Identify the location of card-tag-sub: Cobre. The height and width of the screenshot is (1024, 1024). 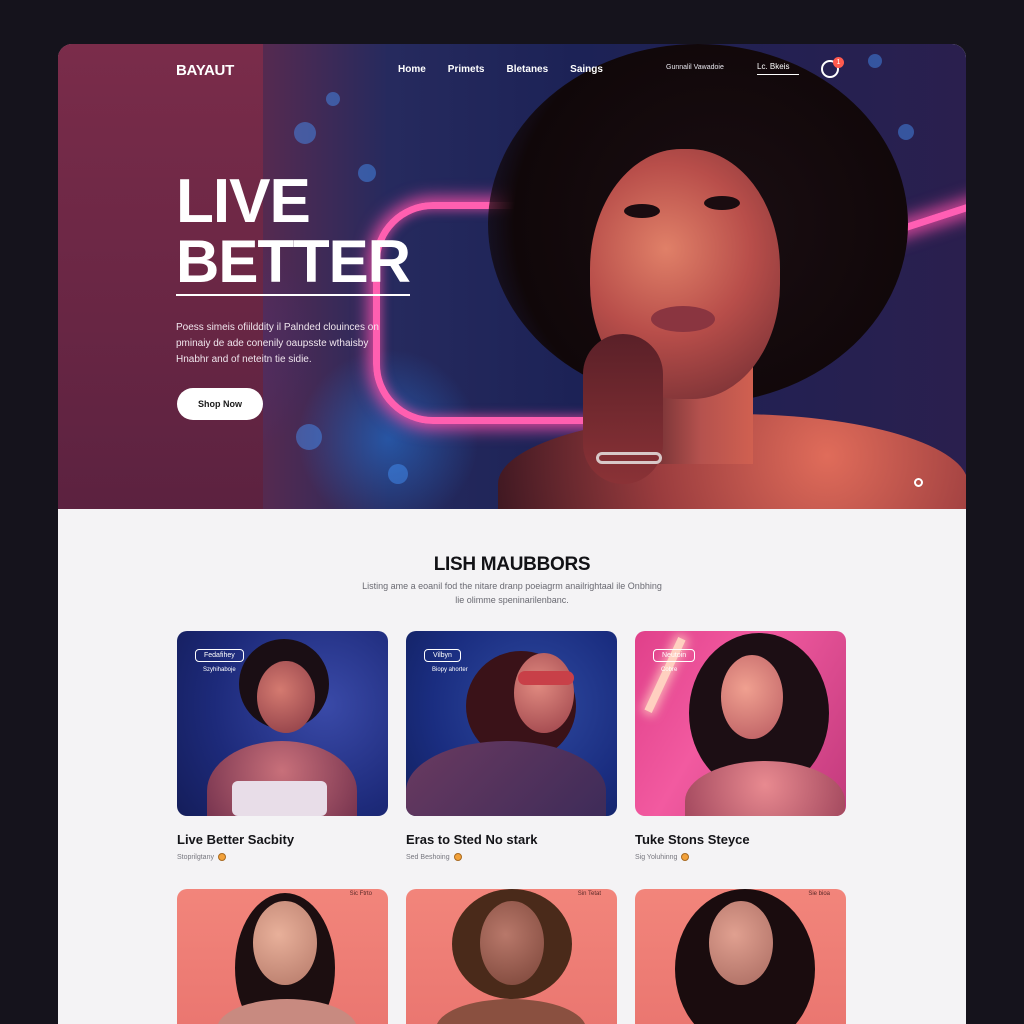
(669, 670).